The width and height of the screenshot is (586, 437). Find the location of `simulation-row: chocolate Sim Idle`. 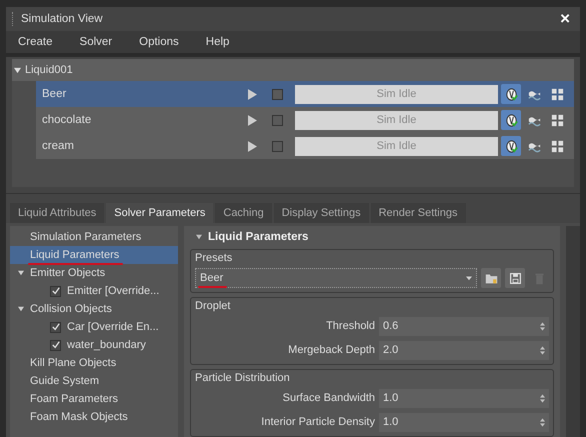

simulation-row: chocolate Sim Idle is located at coordinates (305, 120).